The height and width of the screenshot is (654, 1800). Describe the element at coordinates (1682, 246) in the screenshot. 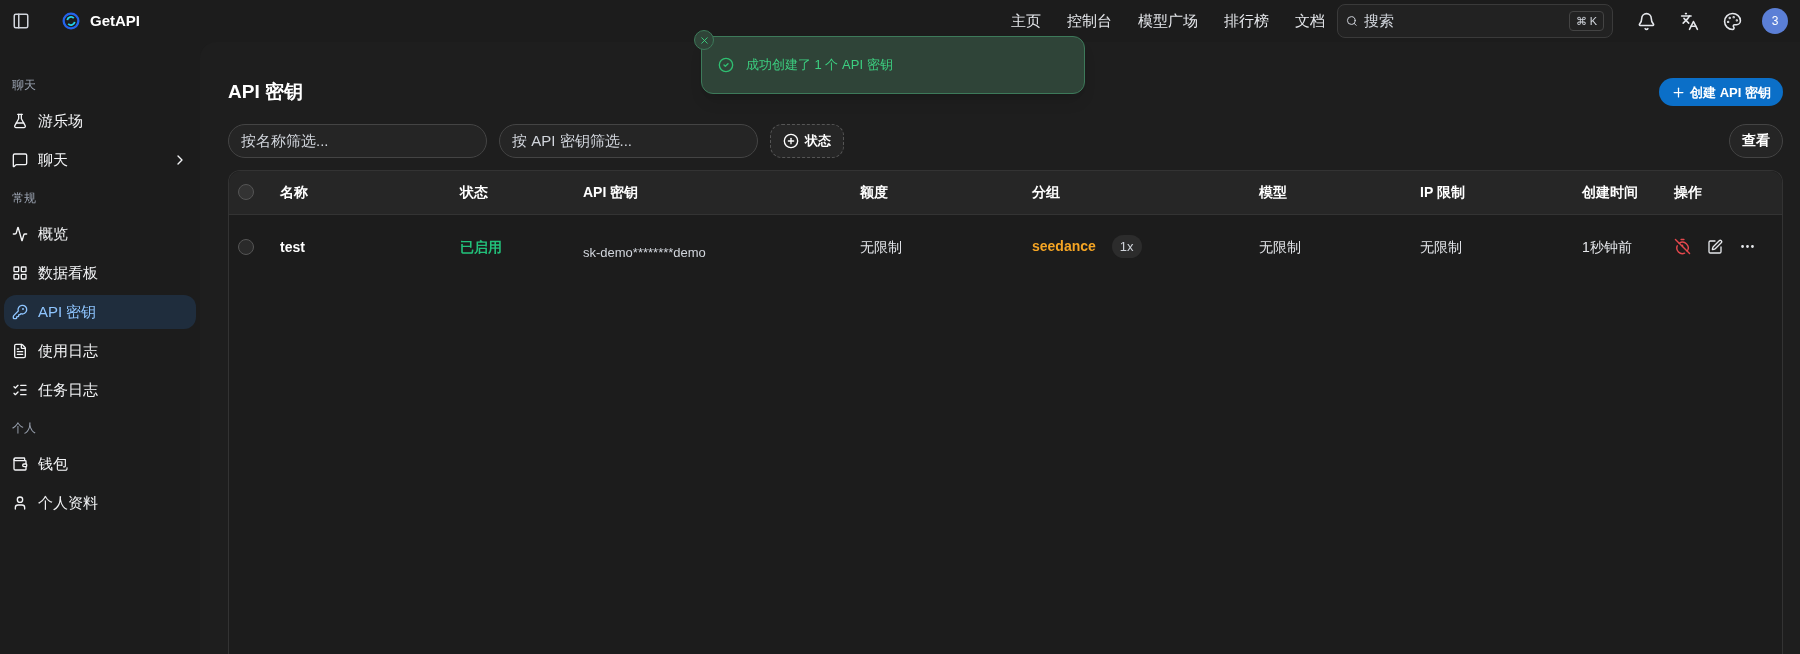

I see `disable-timer-icon` at that location.